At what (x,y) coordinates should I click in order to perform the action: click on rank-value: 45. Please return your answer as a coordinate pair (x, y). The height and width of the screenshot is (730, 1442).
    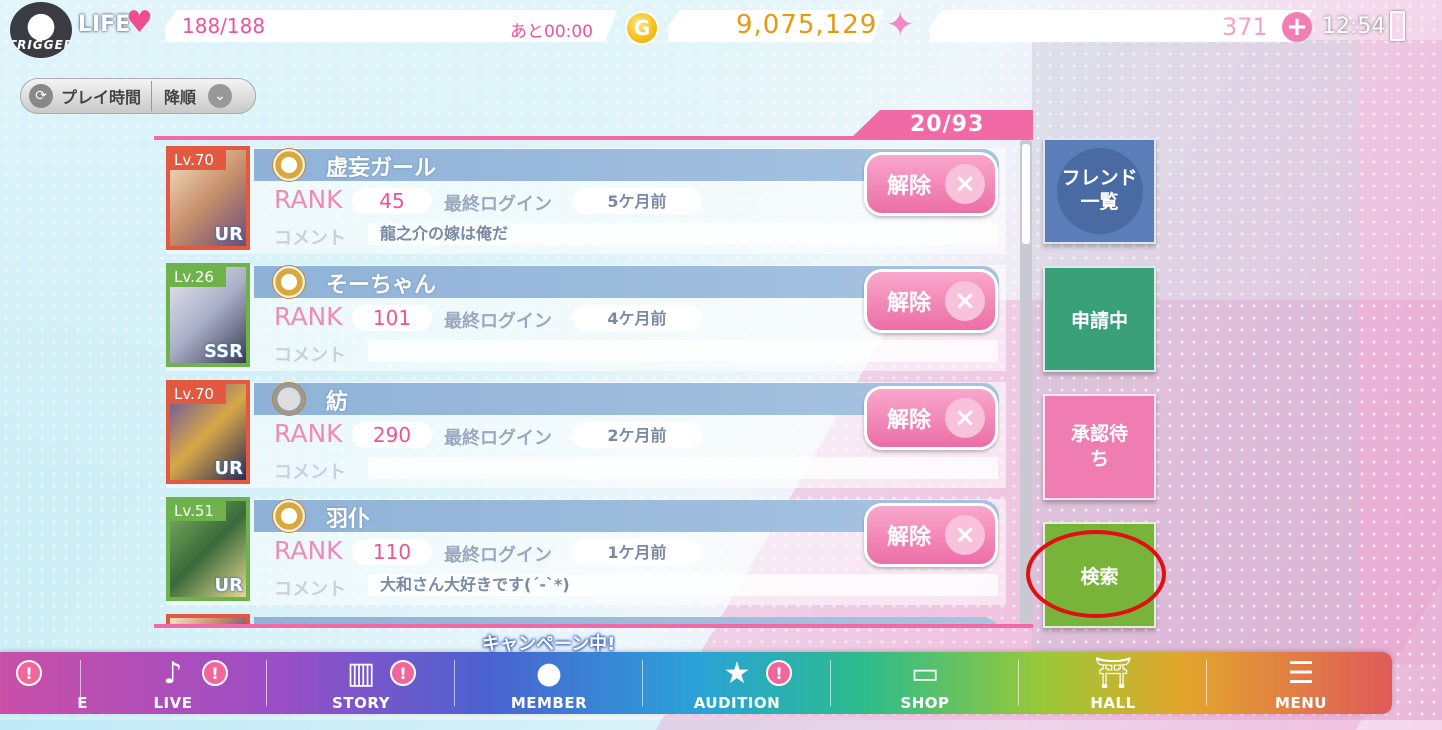
    Looking at the image, I should click on (392, 201).